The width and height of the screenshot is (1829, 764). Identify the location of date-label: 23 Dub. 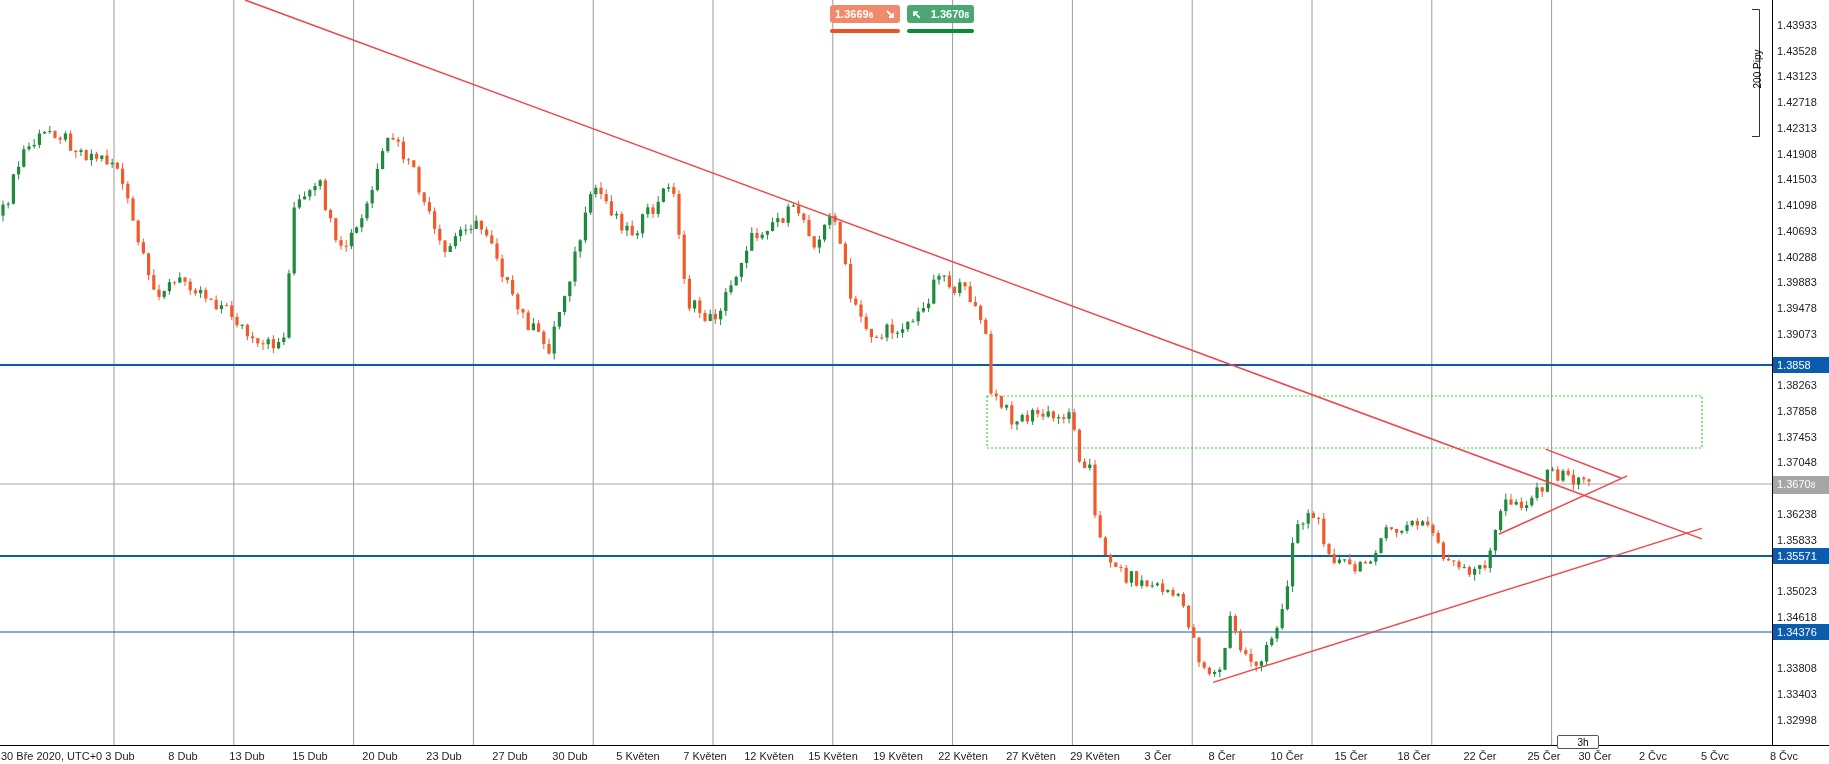
(444, 756).